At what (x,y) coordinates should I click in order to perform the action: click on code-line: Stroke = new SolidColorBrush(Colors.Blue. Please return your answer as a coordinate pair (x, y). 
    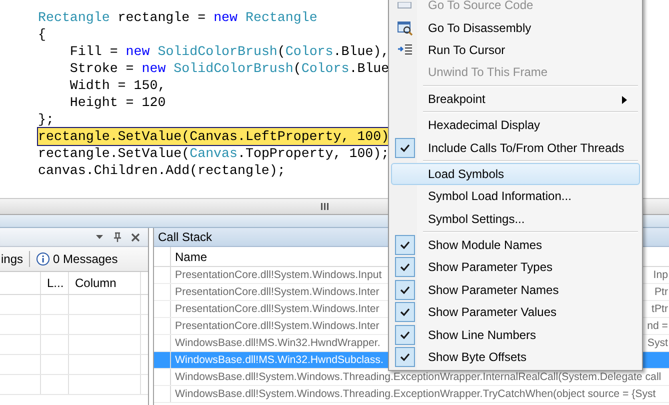
    Looking at the image, I should click on (229, 68).